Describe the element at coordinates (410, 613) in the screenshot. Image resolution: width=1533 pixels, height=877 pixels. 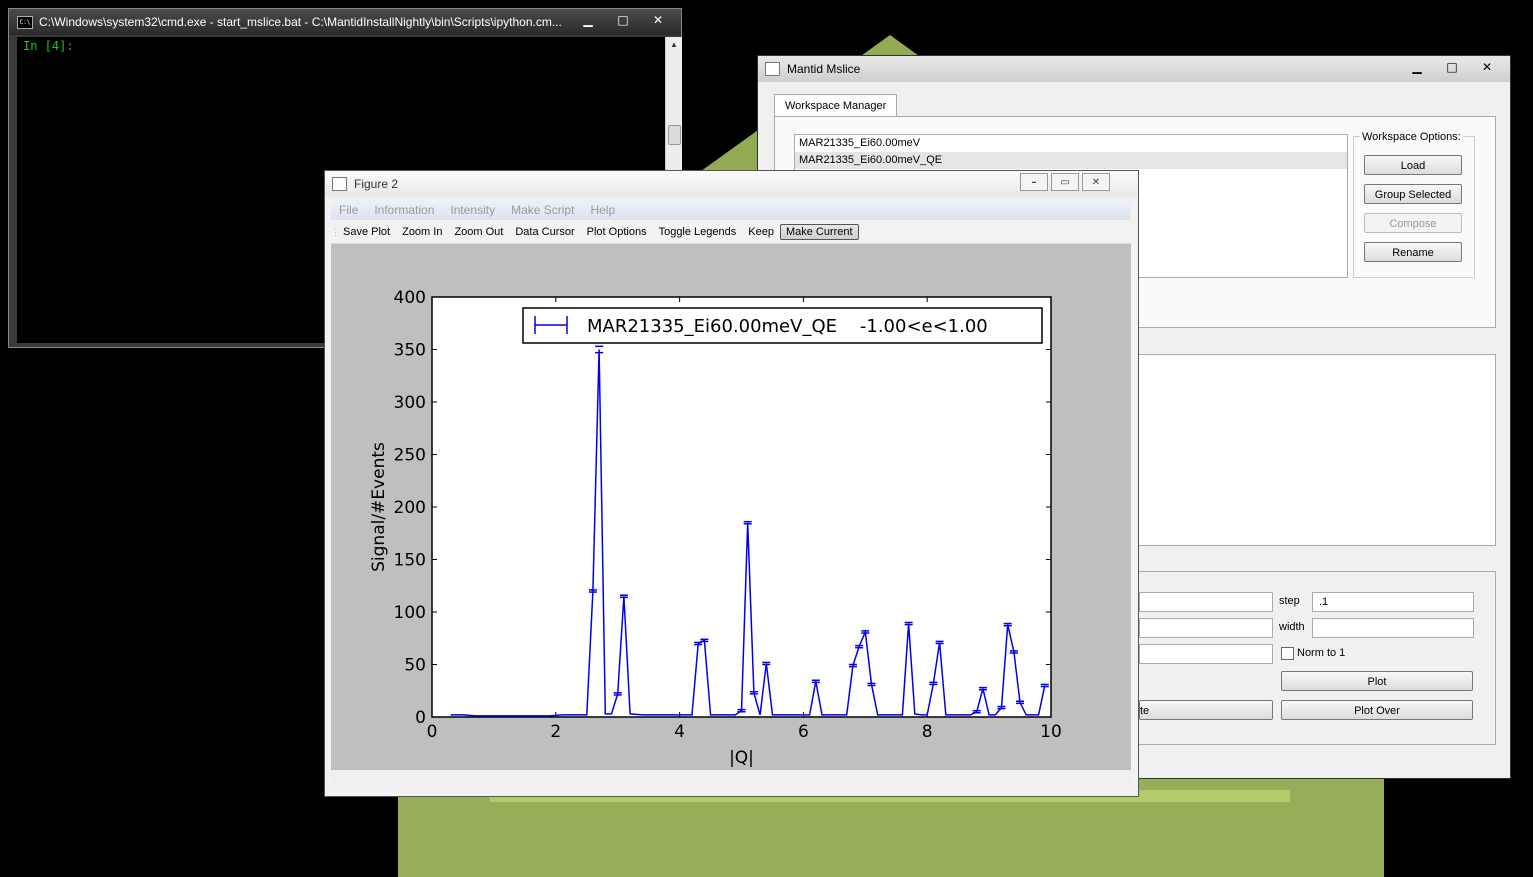
I see `y-tick-label: 100` at that location.